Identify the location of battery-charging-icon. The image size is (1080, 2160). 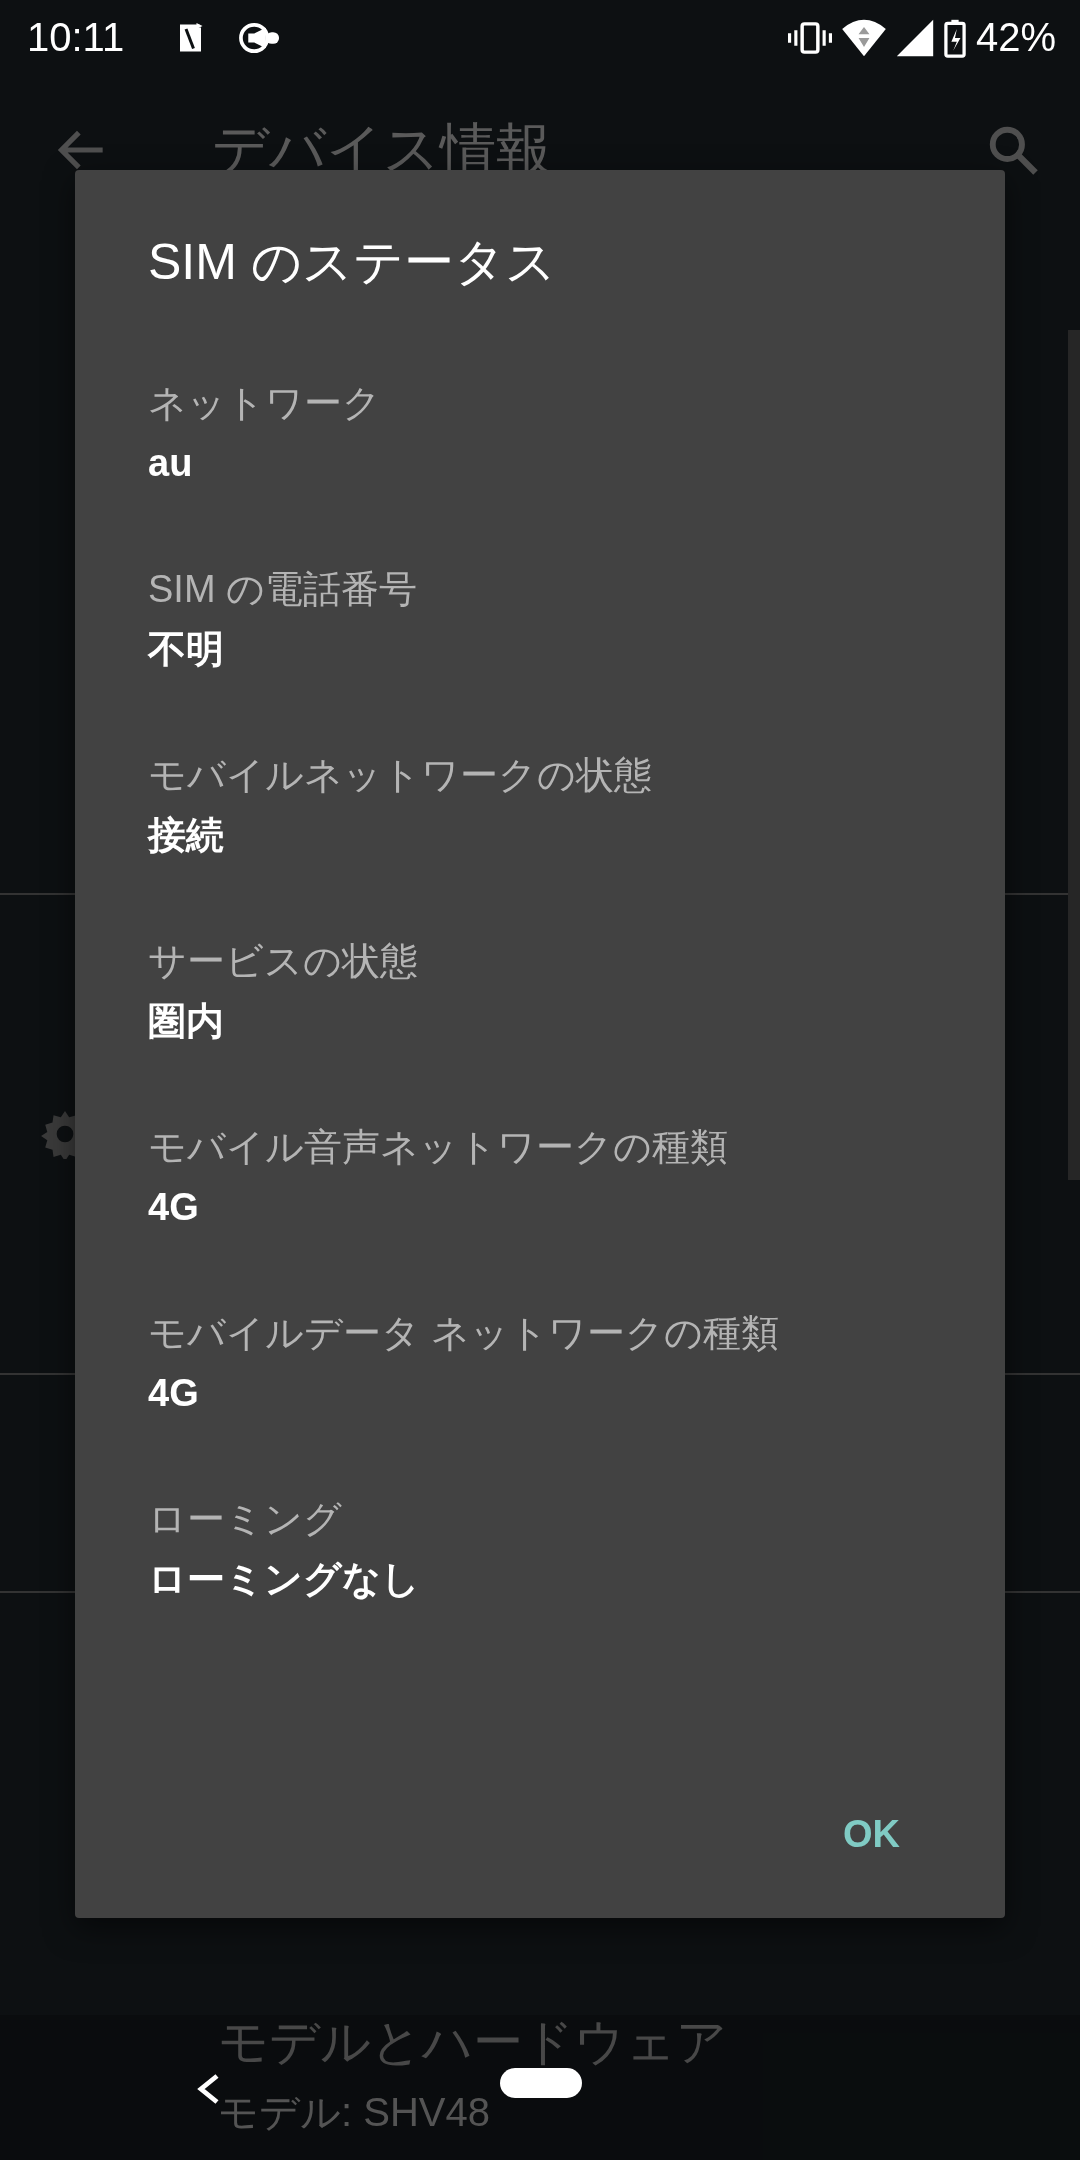
(954, 37).